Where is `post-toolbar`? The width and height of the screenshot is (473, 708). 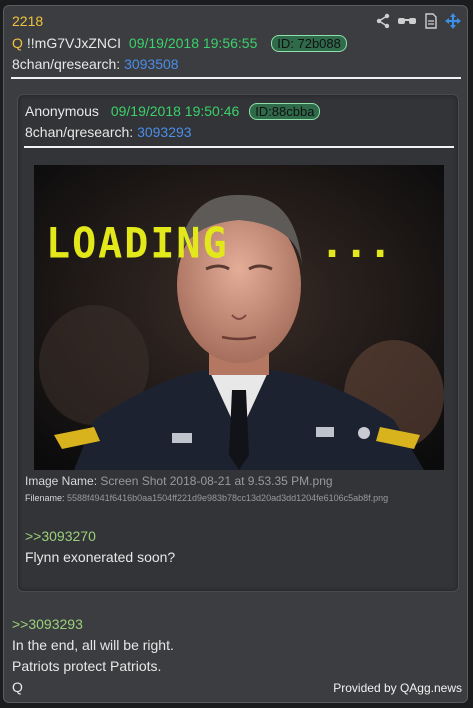 post-toolbar is located at coordinates (418, 21).